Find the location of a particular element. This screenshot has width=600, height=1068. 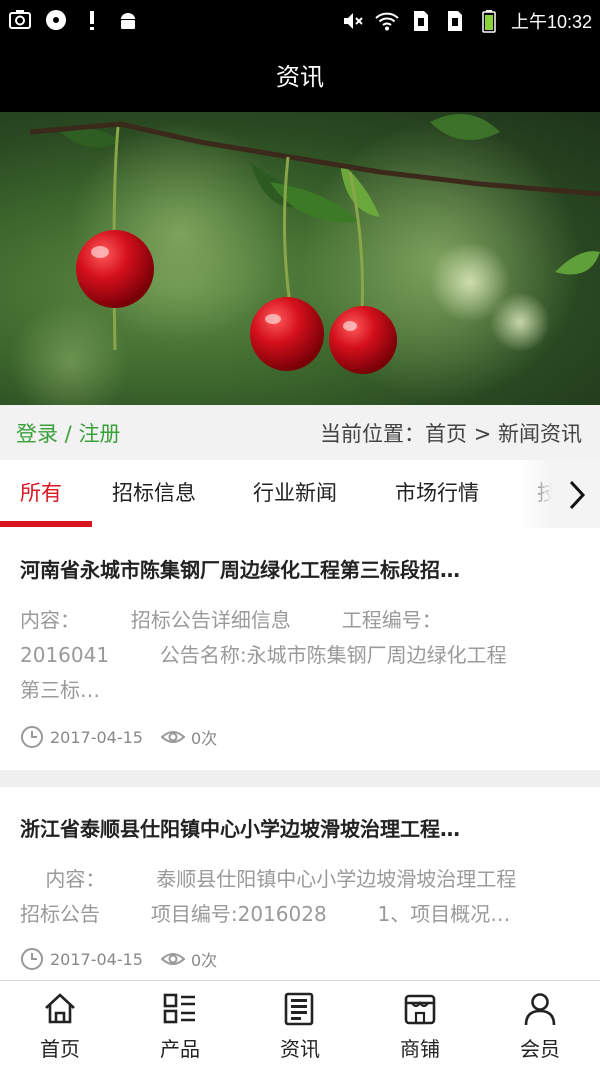

status-time: 上午10:32 is located at coordinates (551, 22).